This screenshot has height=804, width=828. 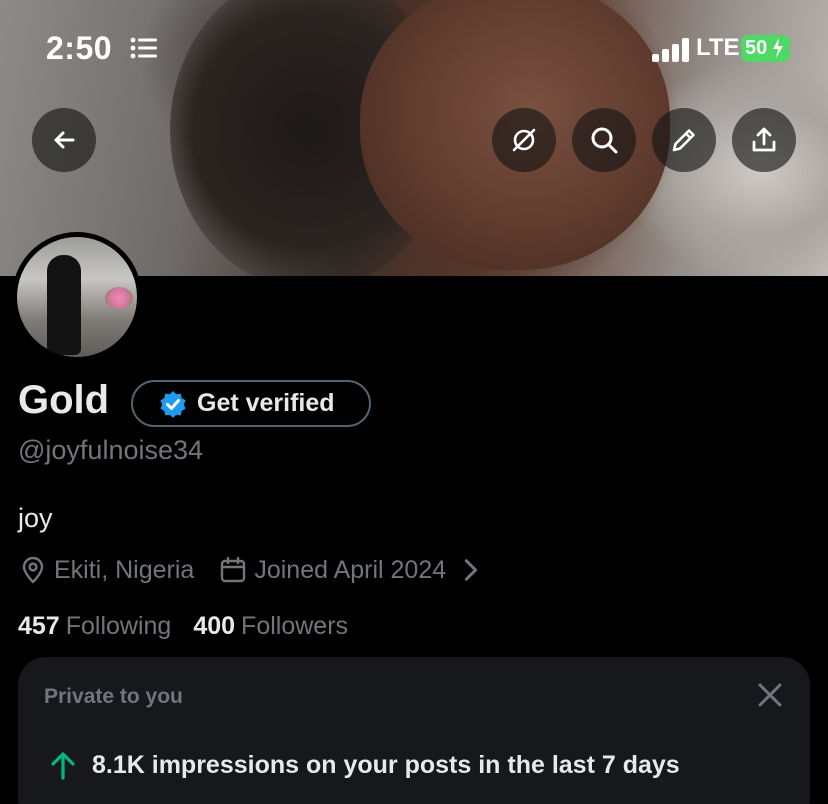 I want to click on close-icon, so click(x=770, y=695).